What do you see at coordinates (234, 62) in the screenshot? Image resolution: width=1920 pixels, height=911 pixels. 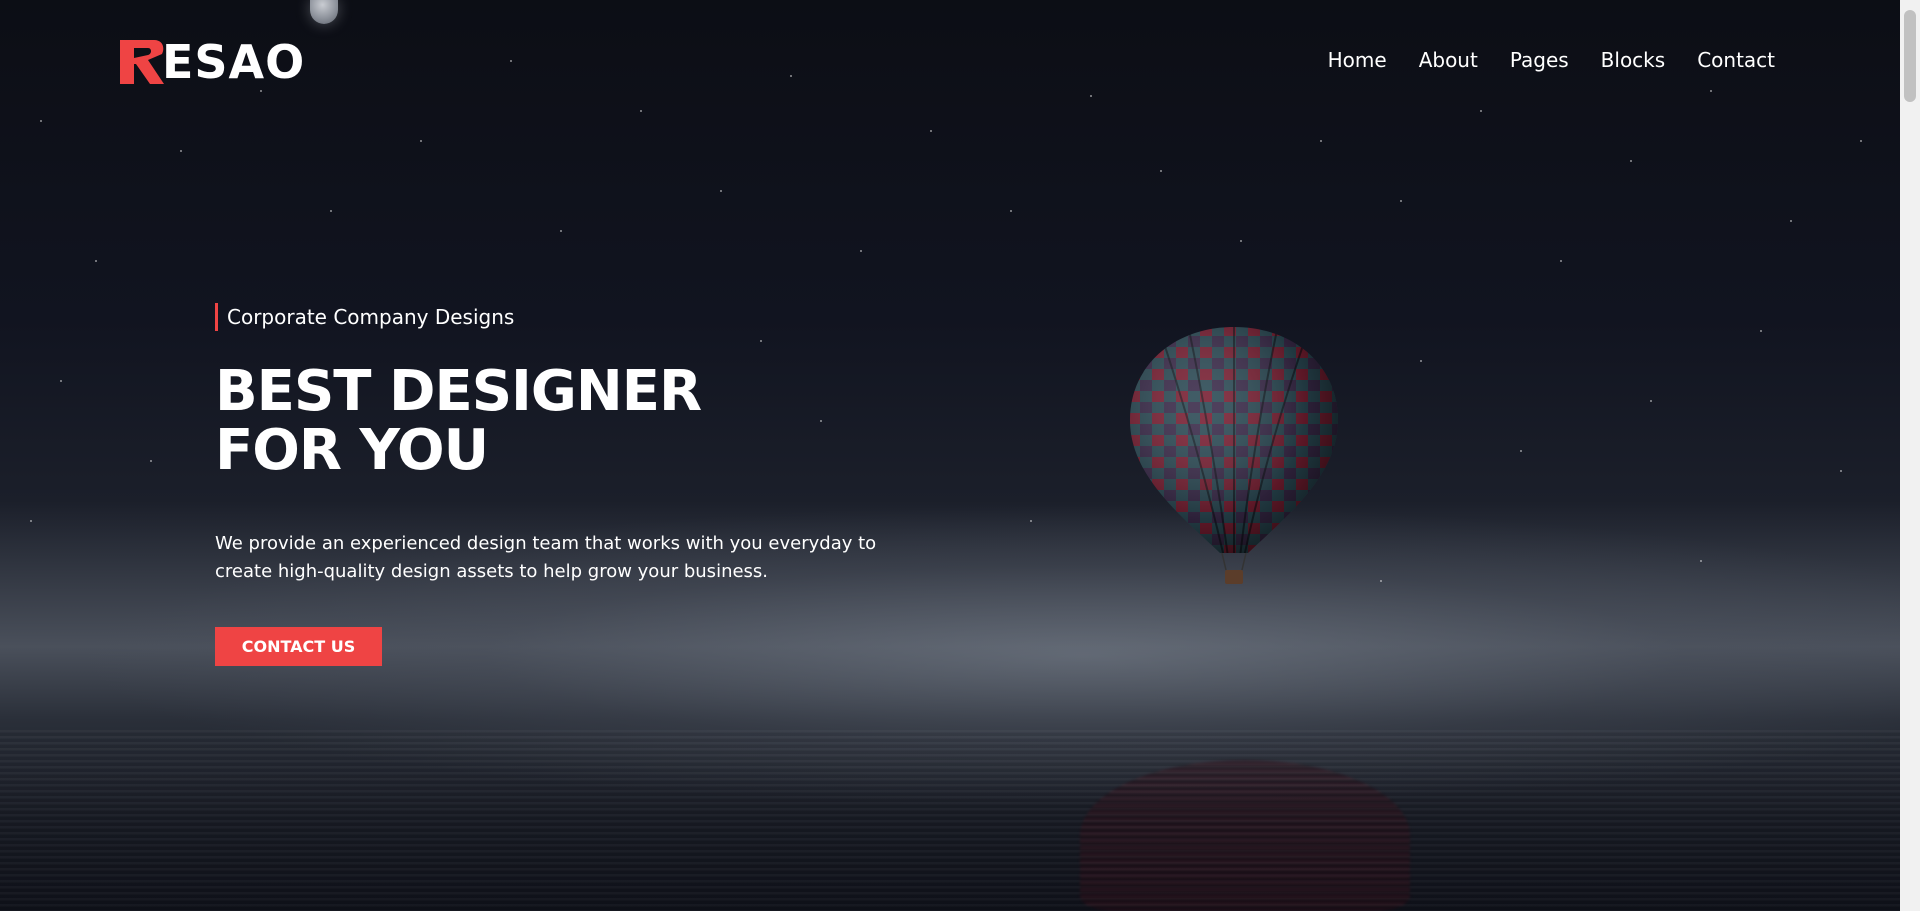 I see `logo-text: ESAO` at bounding box center [234, 62].